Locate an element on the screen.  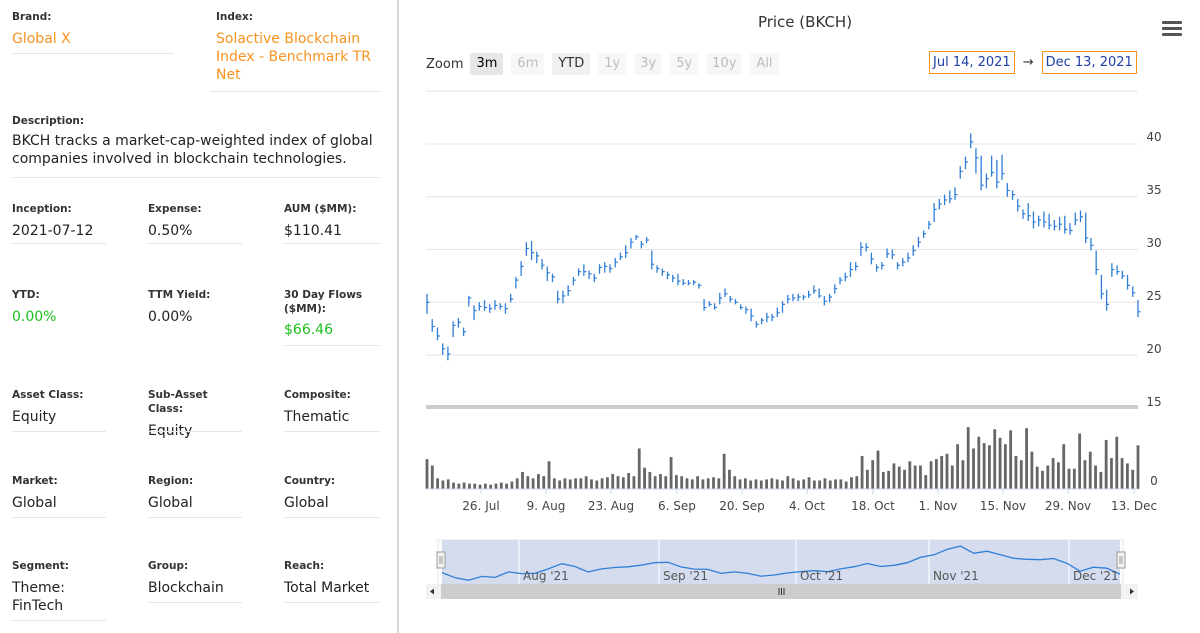
navigator-label: Nov '21 is located at coordinates (956, 576).